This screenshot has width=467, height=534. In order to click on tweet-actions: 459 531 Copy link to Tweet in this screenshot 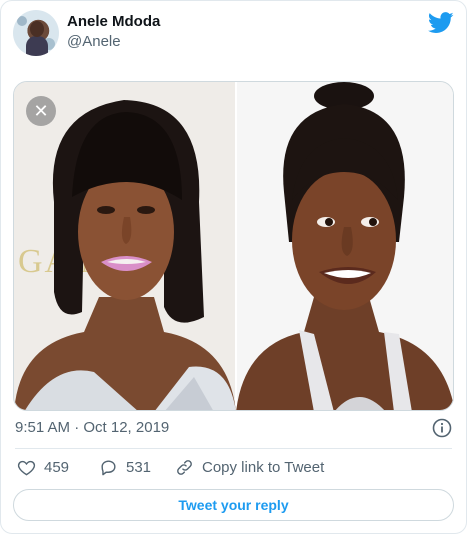, I will do `click(234, 470)`.